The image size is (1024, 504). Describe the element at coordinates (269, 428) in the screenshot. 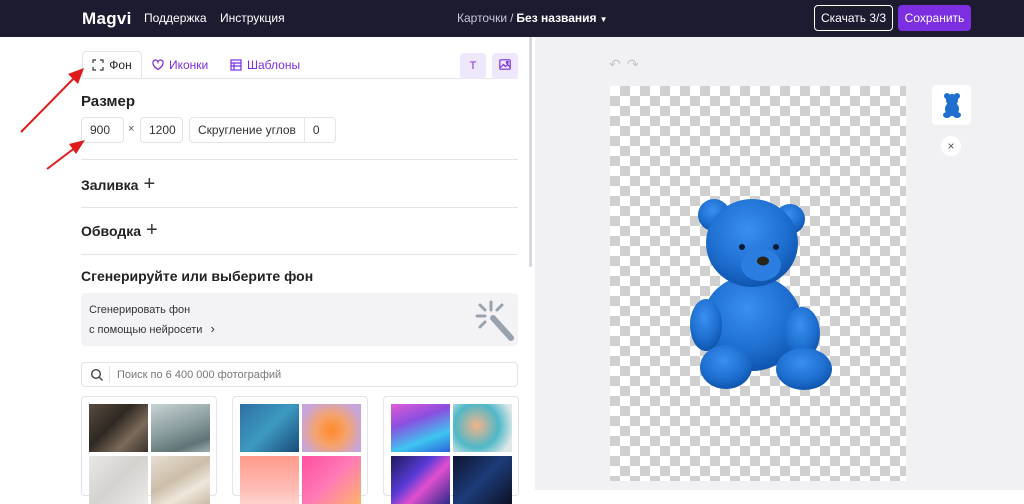

I see `thumbnail-blue-gradient` at that location.